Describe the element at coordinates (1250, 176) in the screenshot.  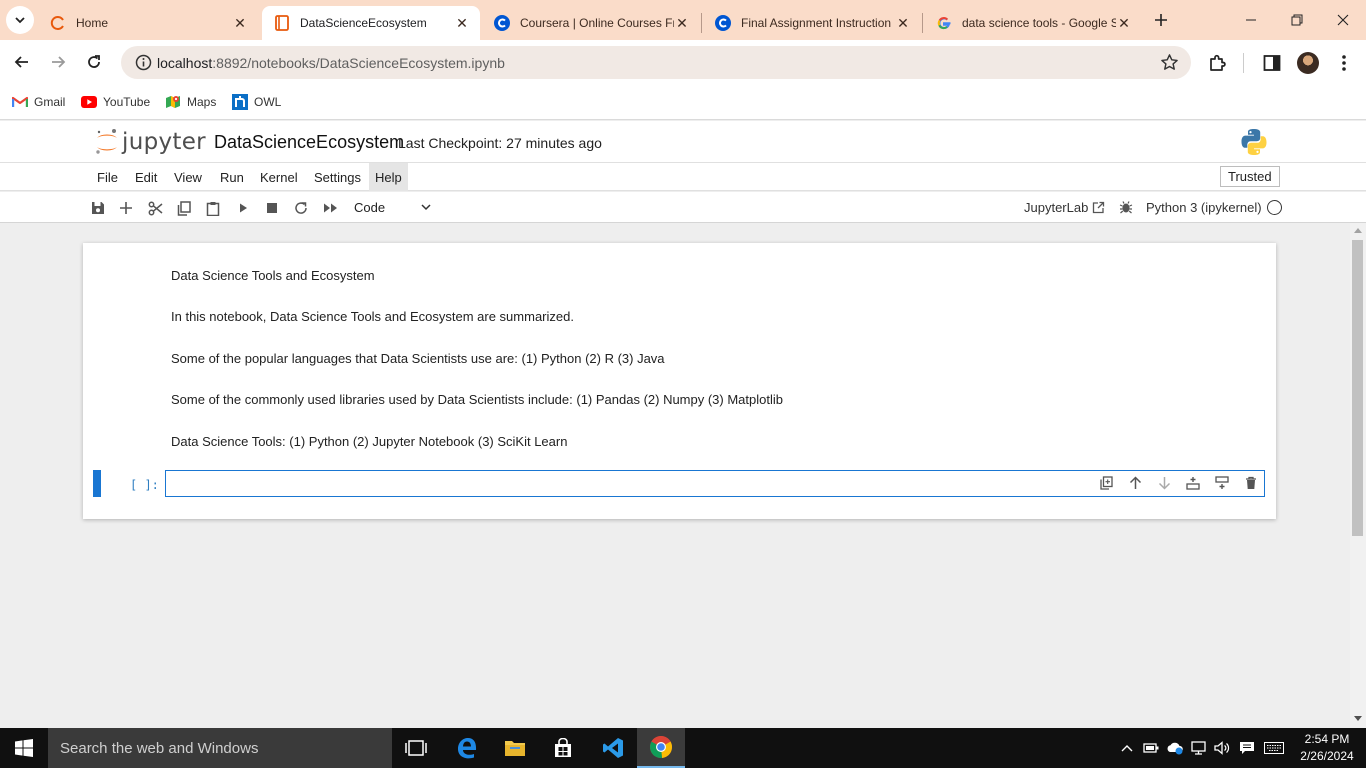
I see `trusted-indicator: Trusted` at that location.